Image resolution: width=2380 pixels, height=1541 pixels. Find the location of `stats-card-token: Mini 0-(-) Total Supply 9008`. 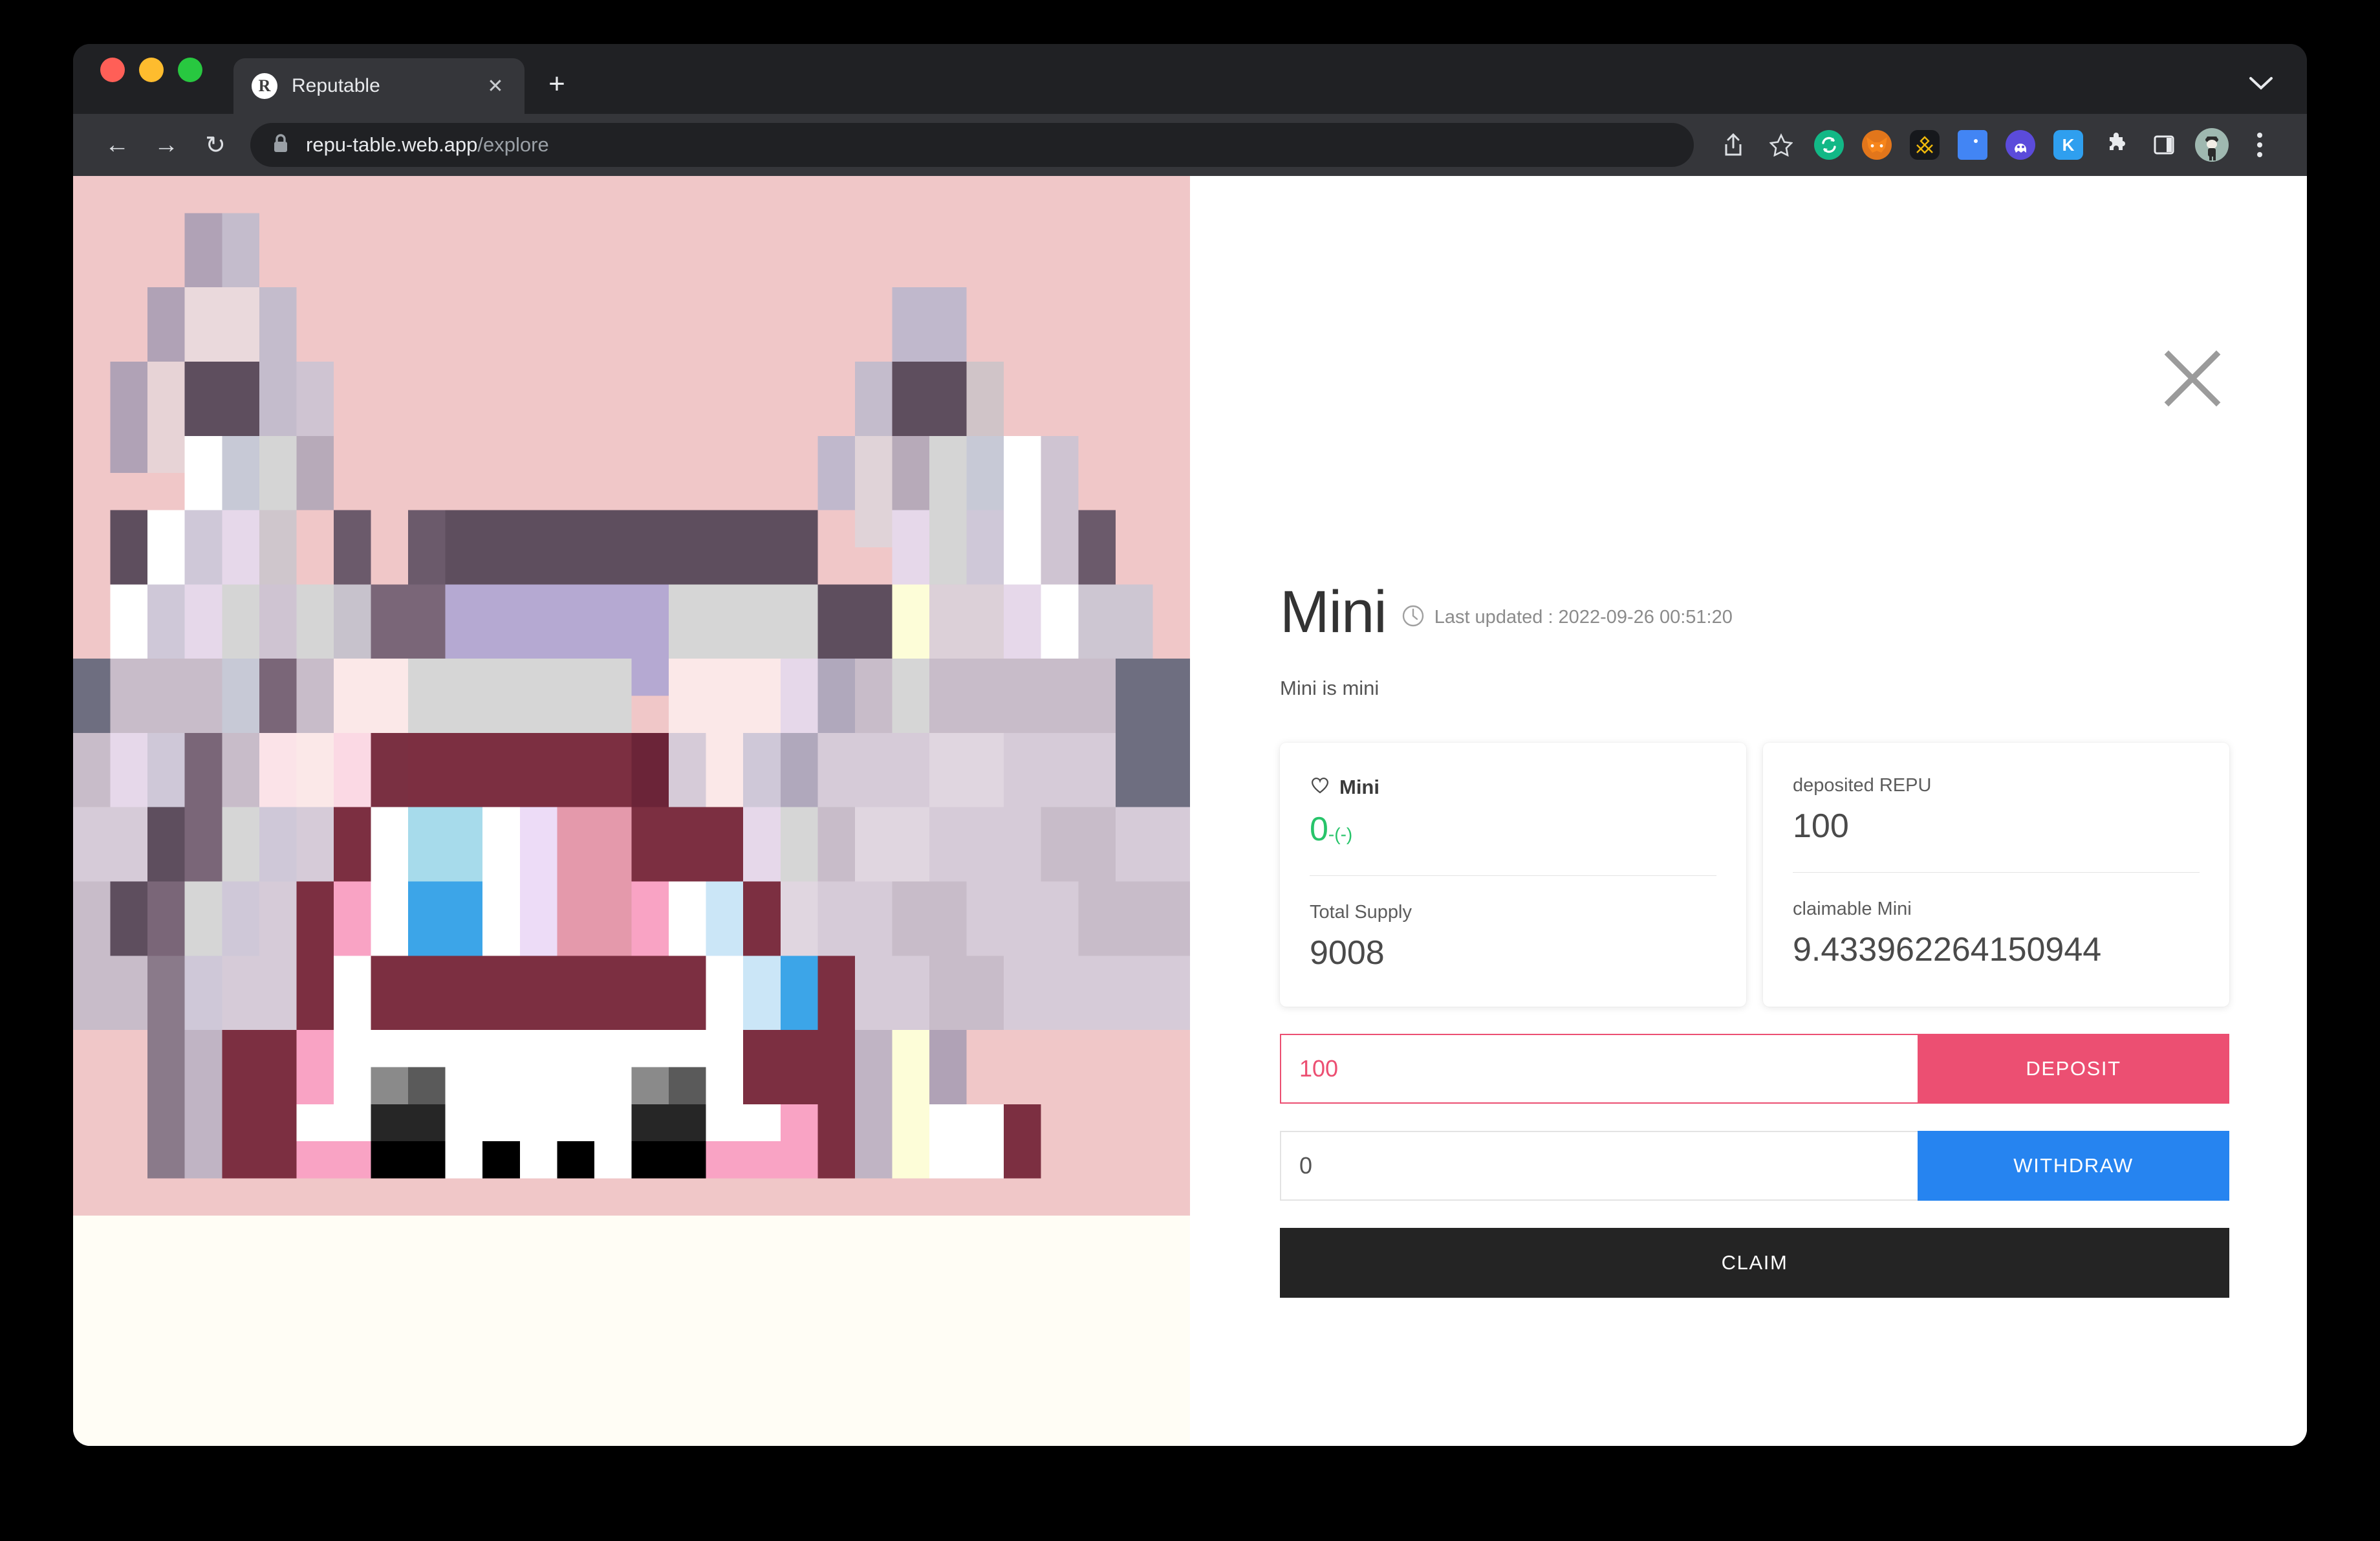

stats-card-token: Mini 0-(-) Total Supply 9008 is located at coordinates (1513, 875).